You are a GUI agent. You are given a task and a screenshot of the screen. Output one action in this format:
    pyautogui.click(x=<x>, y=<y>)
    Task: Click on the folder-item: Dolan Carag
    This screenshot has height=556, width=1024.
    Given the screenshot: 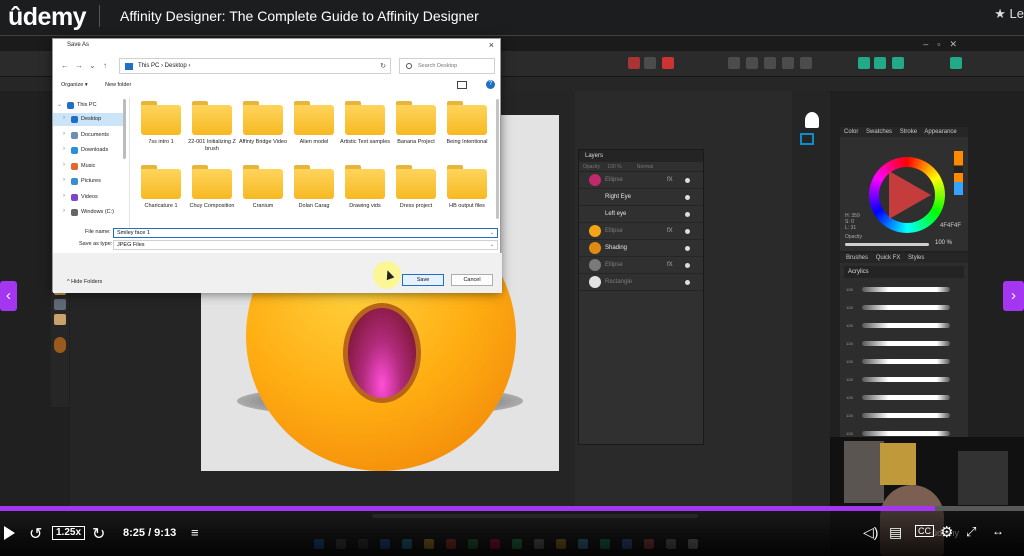 What is the action you would take?
    pyautogui.click(x=311, y=192)
    